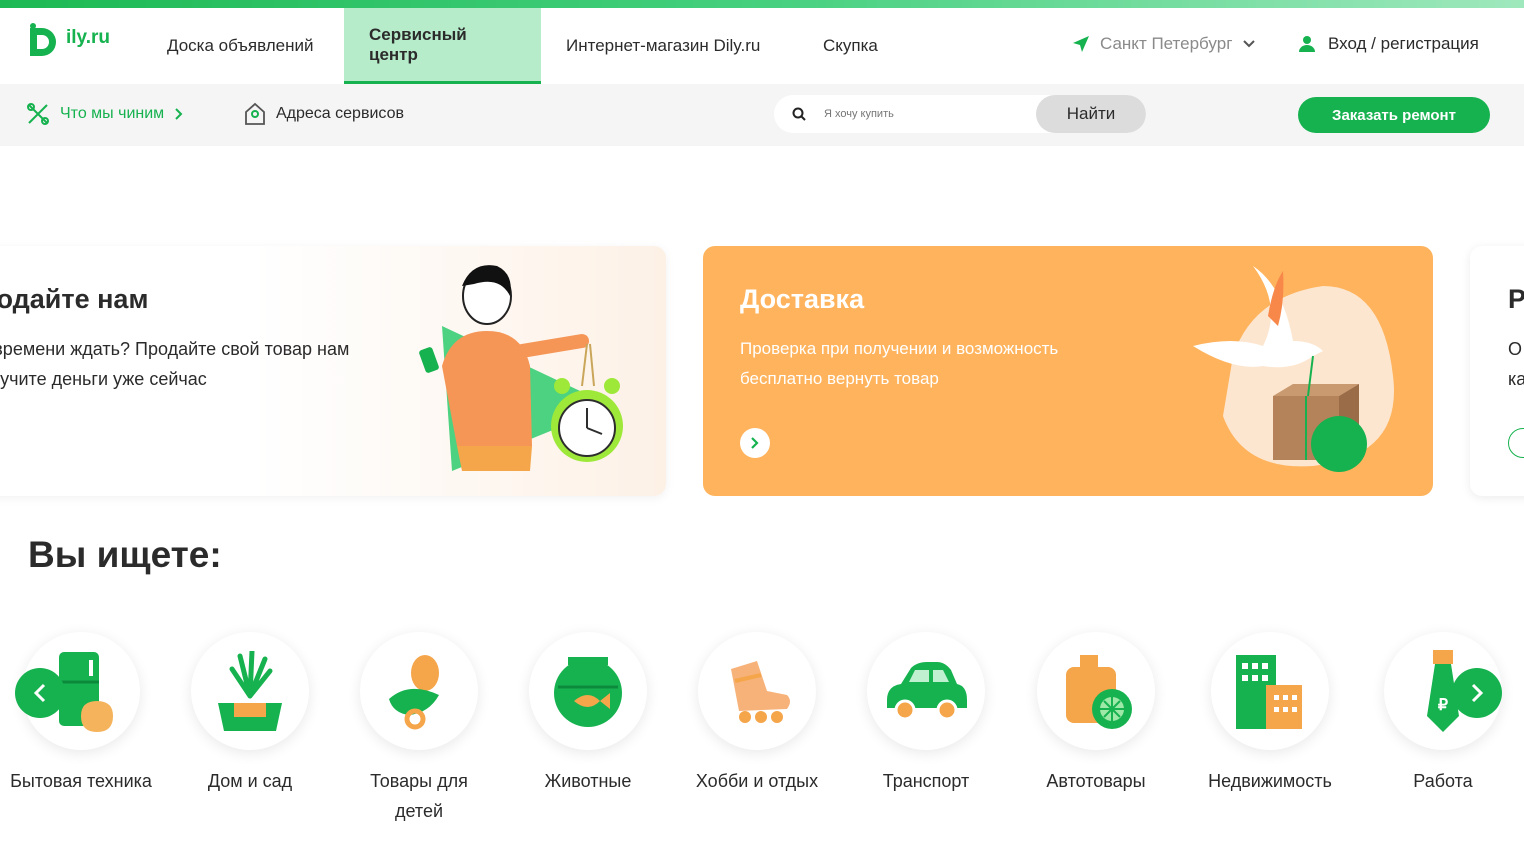 The height and width of the screenshot is (841, 1524). I want to click on plant-icon, so click(250, 691).